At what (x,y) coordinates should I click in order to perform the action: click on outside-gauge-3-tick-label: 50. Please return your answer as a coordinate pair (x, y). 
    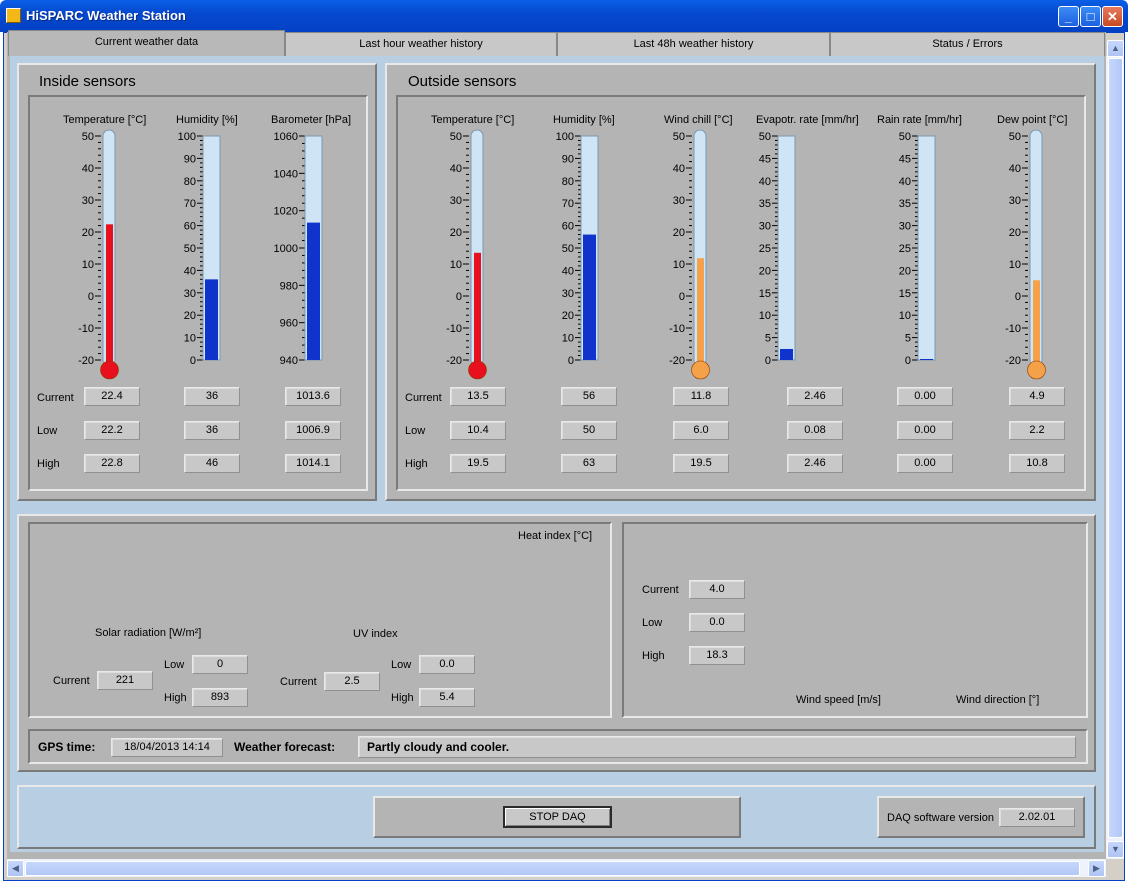
    Looking at the image, I should click on (765, 137).